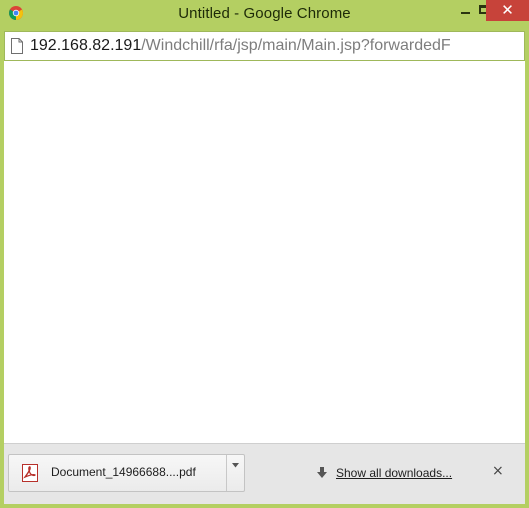 Image resolution: width=529 pixels, height=508 pixels. What do you see at coordinates (17, 46) in the screenshot?
I see `page-icon` at bounding box center [17, 46].